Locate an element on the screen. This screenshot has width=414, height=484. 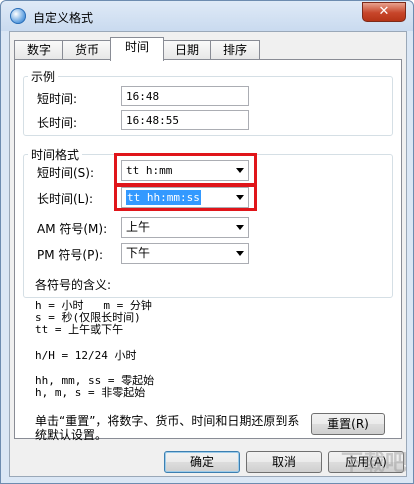
tab-currency: 货币 is located at coordinates (87, 50).